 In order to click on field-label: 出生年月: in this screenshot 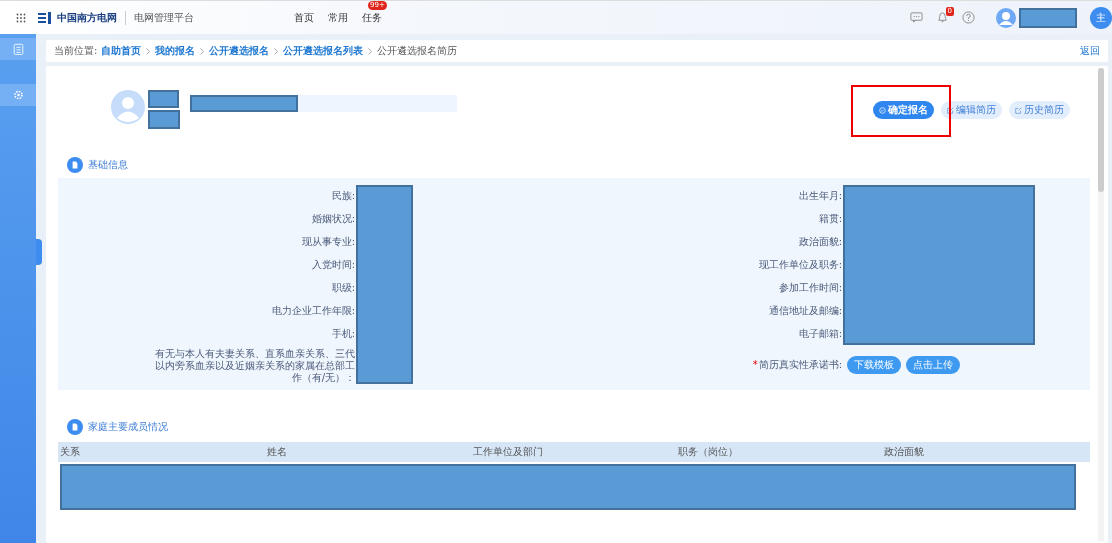, I will do `click(820, 195)`.